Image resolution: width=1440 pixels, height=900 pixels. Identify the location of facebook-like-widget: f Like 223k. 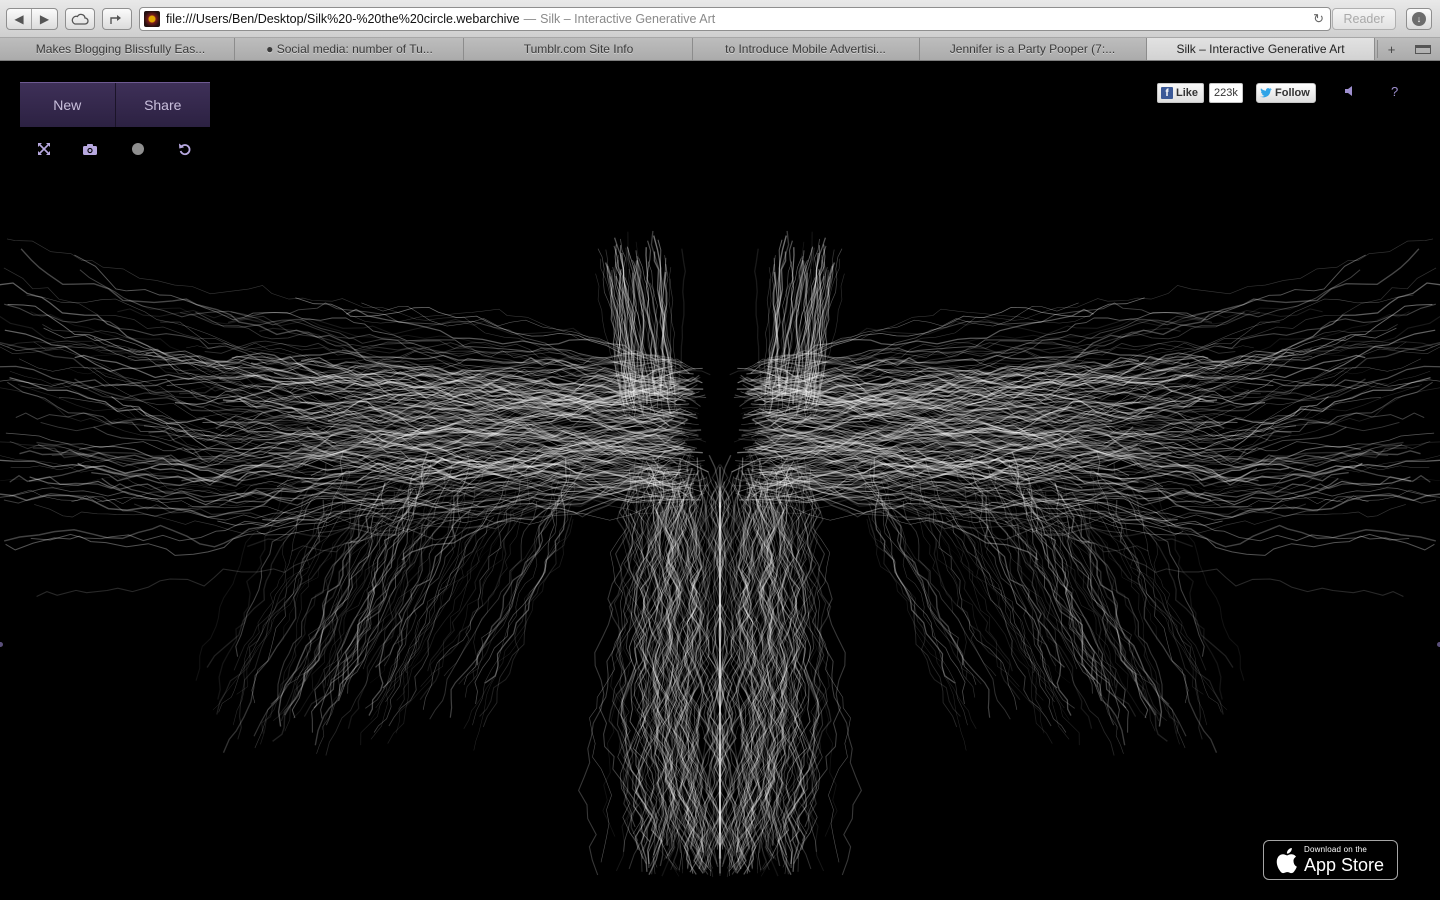
(1200, 93).